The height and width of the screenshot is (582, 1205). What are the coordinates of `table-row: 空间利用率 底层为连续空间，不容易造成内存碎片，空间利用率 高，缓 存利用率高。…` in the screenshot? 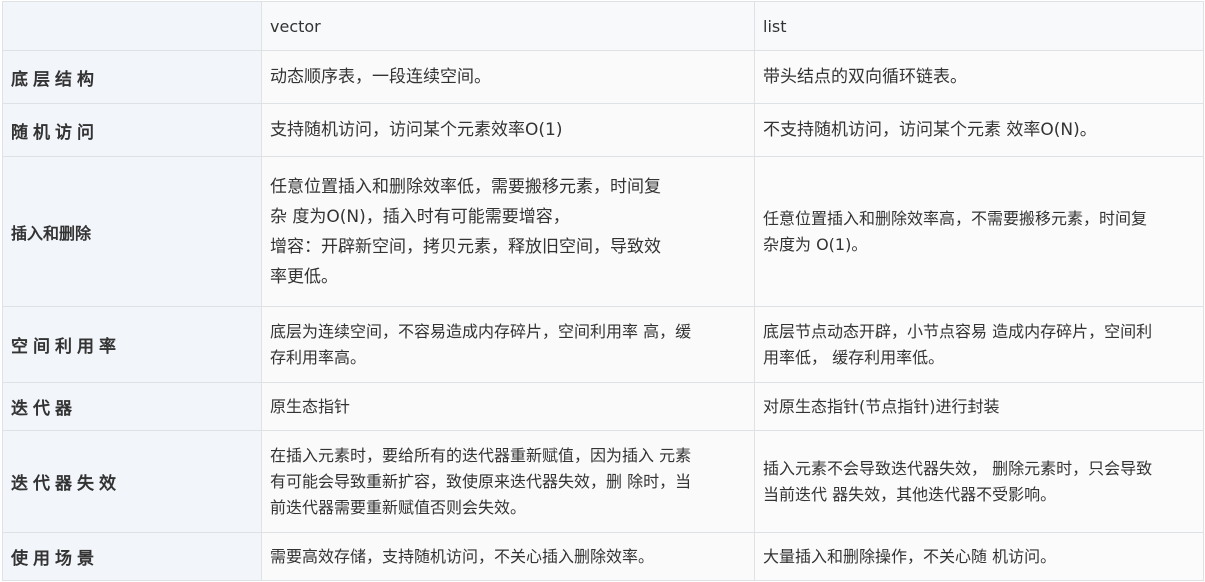 It's located at (603, 344).